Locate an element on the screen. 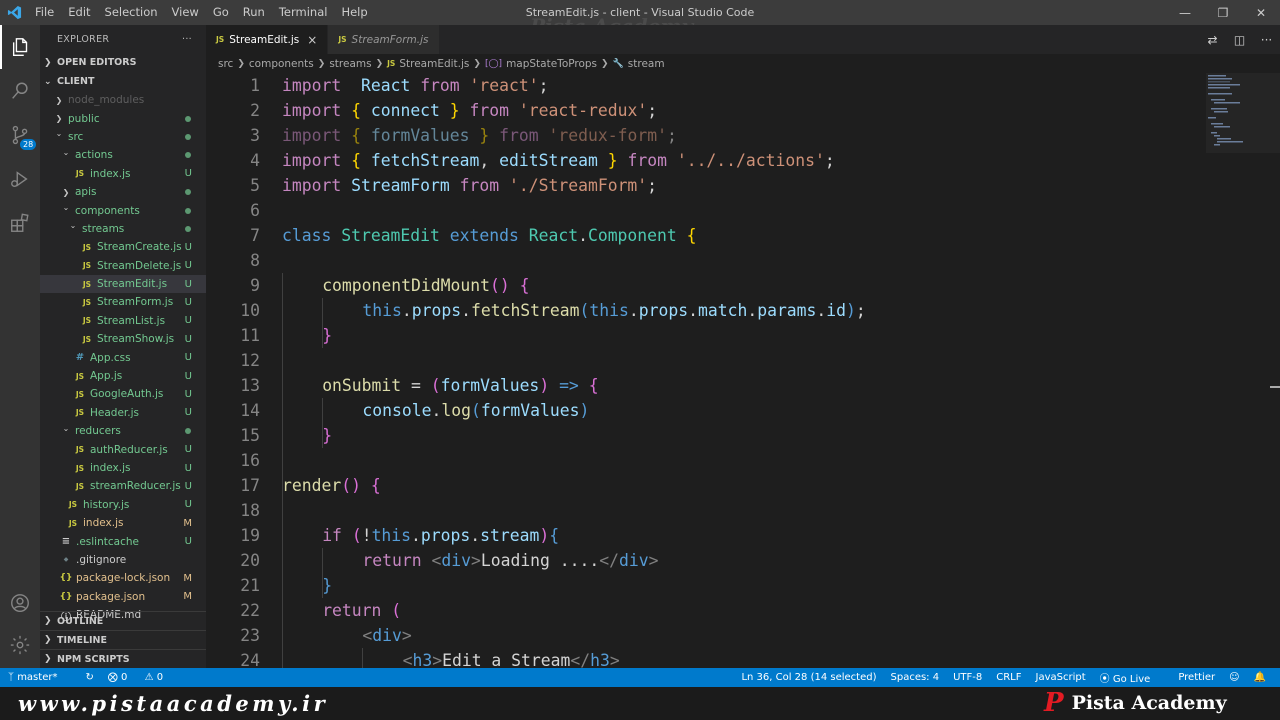  tree-item: JS GoogleAuth.js U is located at coordinates (123, 394).